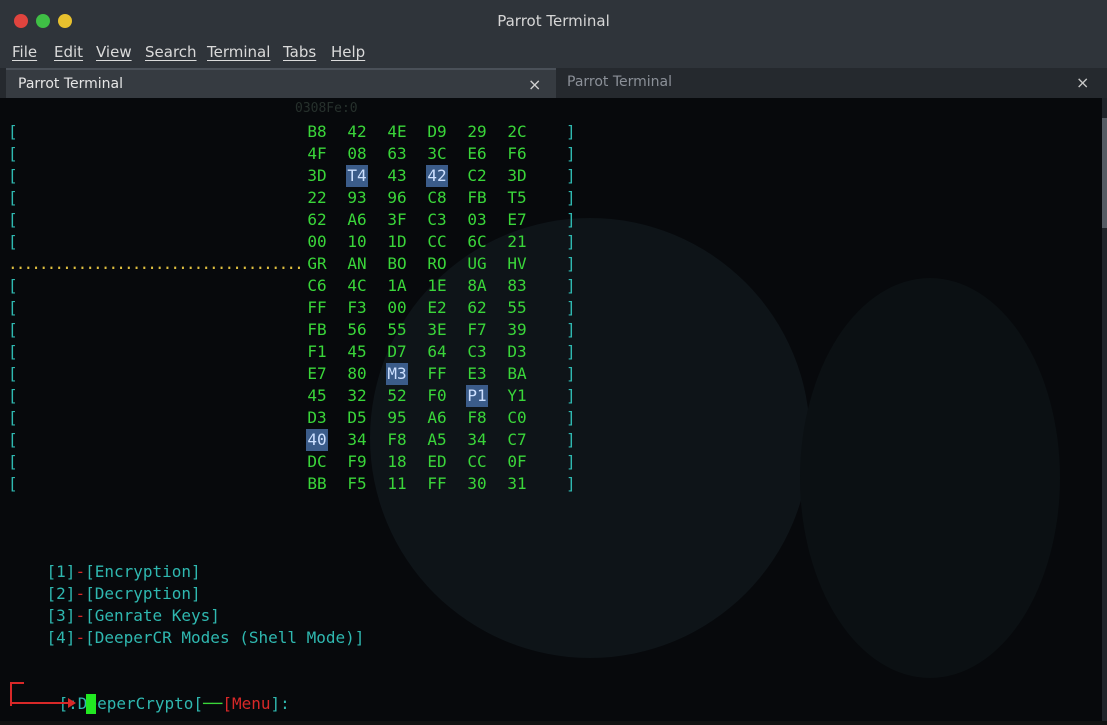 The image size is (1107, 725). What do you see at coordinates (397, 374) in the screenshot?
I see `hex-cell: M3` at bounding box center [397, 374].